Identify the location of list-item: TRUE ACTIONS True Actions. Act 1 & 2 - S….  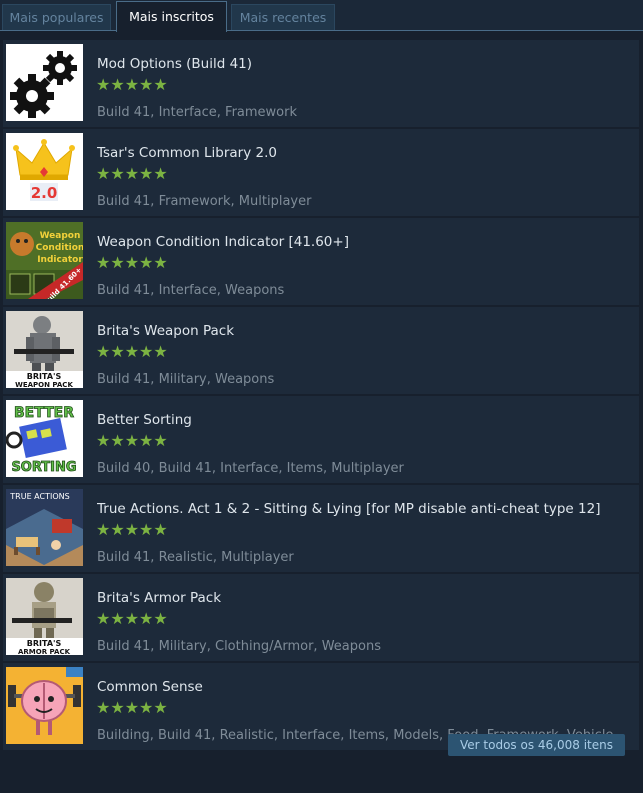
(321, 528).